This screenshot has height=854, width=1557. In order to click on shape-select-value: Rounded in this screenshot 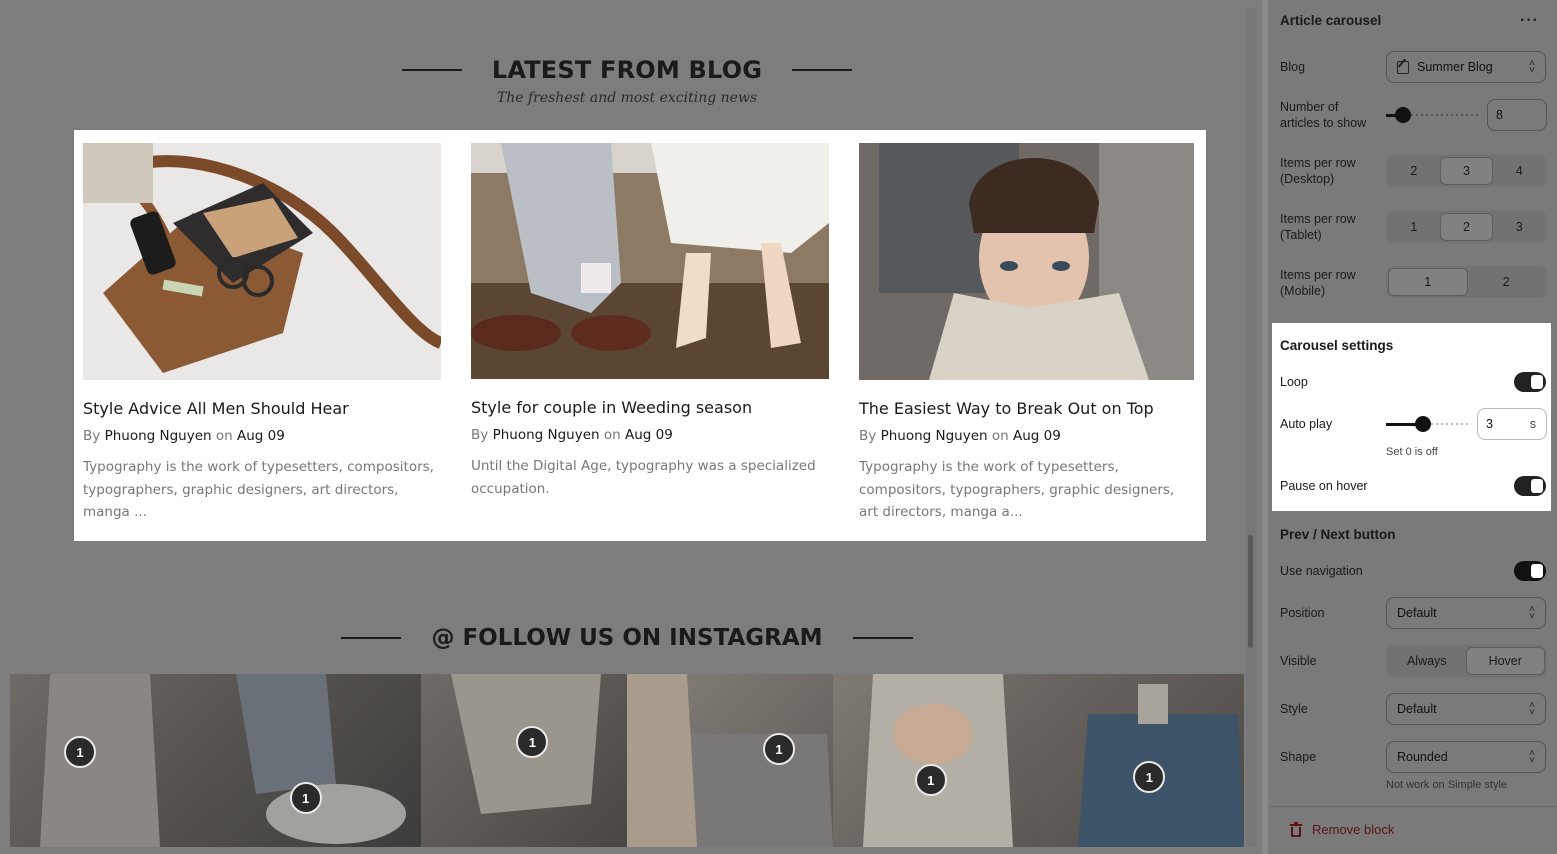, I will do `click(1422, 757)`.